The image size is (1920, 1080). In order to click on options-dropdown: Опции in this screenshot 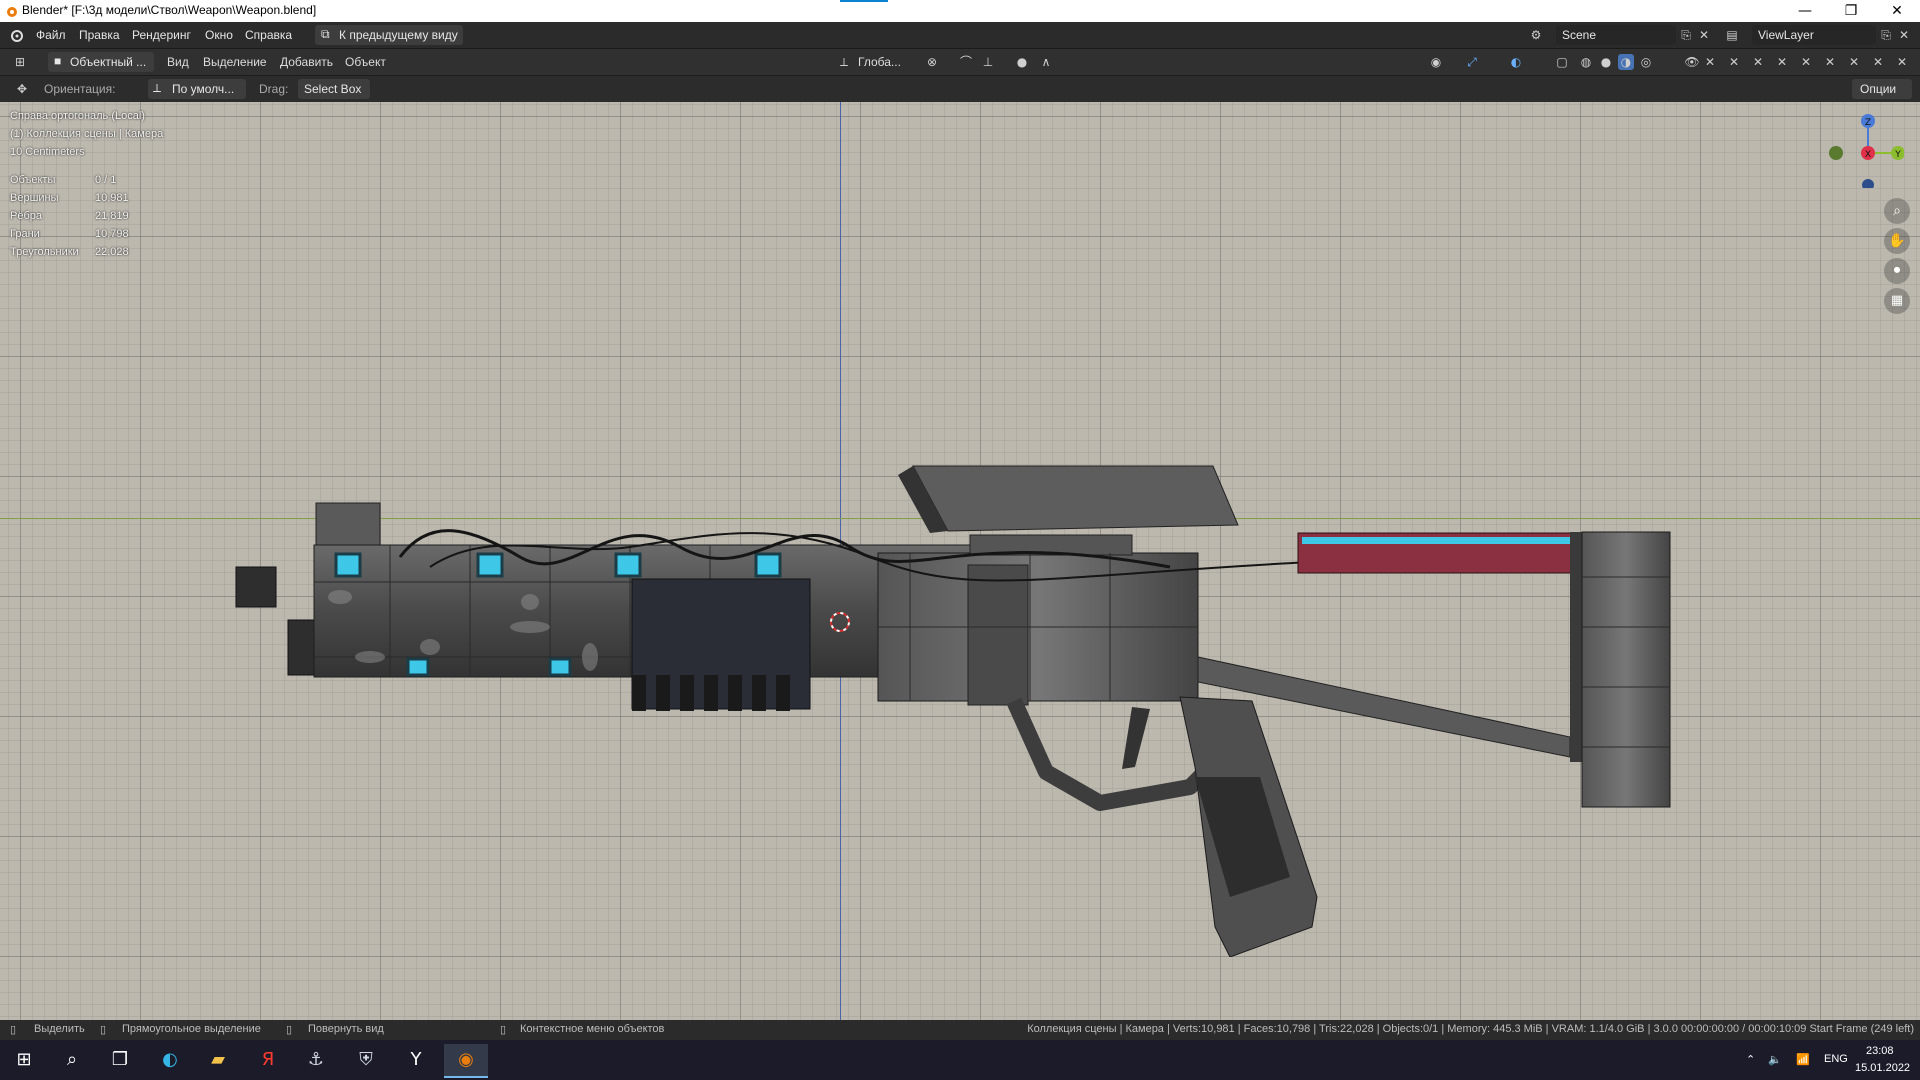, I will do `click(1882, 89)`.